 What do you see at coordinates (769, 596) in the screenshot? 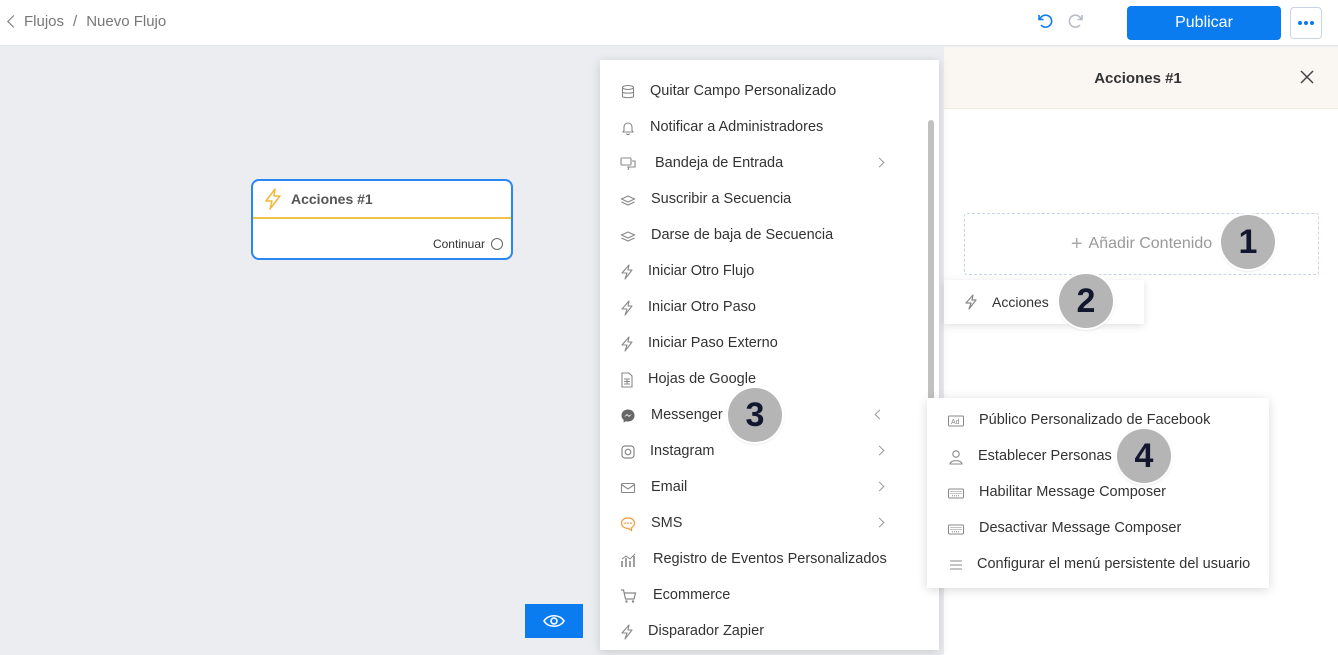
I see `menu-item-ecommerce: Ecommerce` at bounding box center [769, 596].